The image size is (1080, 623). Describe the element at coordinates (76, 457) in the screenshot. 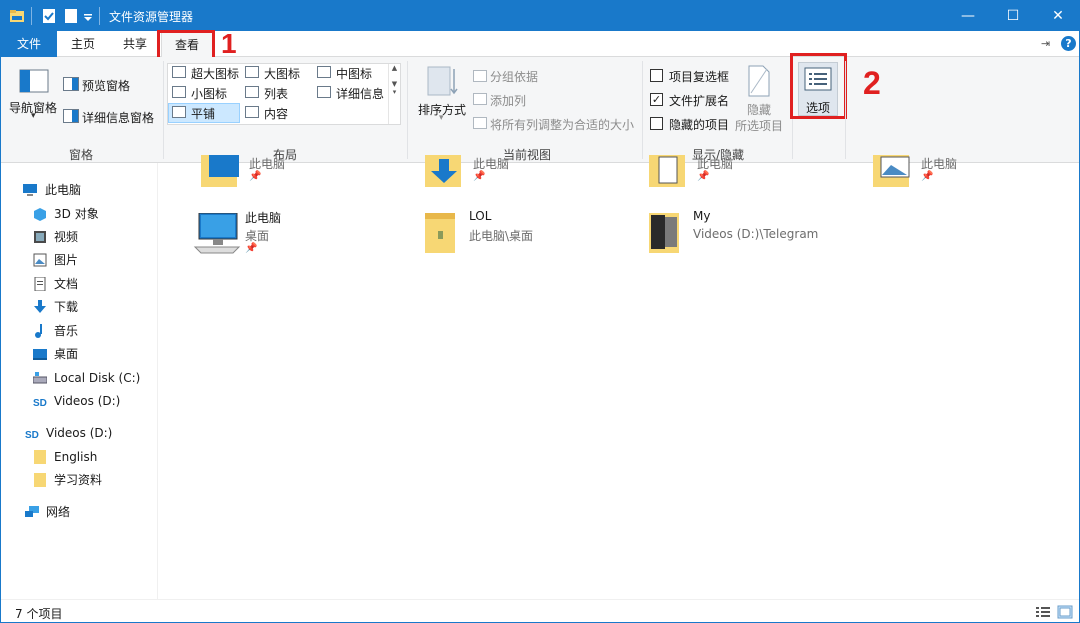

I see `nav-folder-english-label: English` at that location.